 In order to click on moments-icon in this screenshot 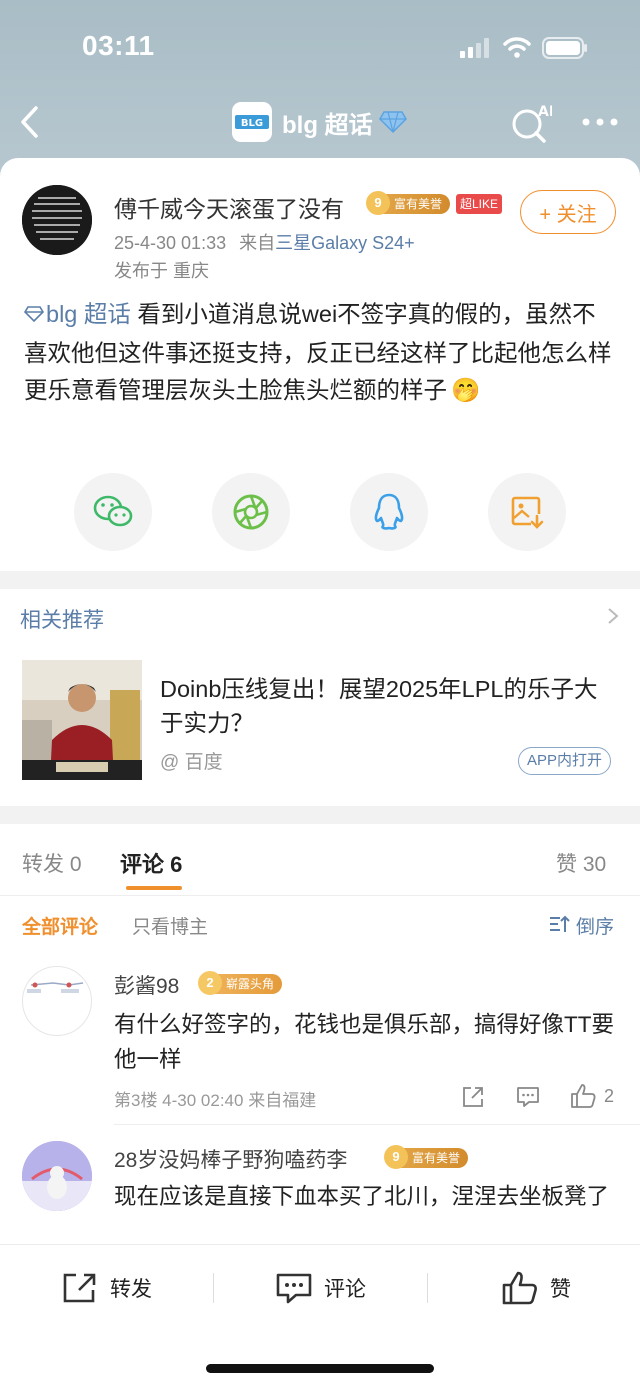, I will do `click(251, 512)`.